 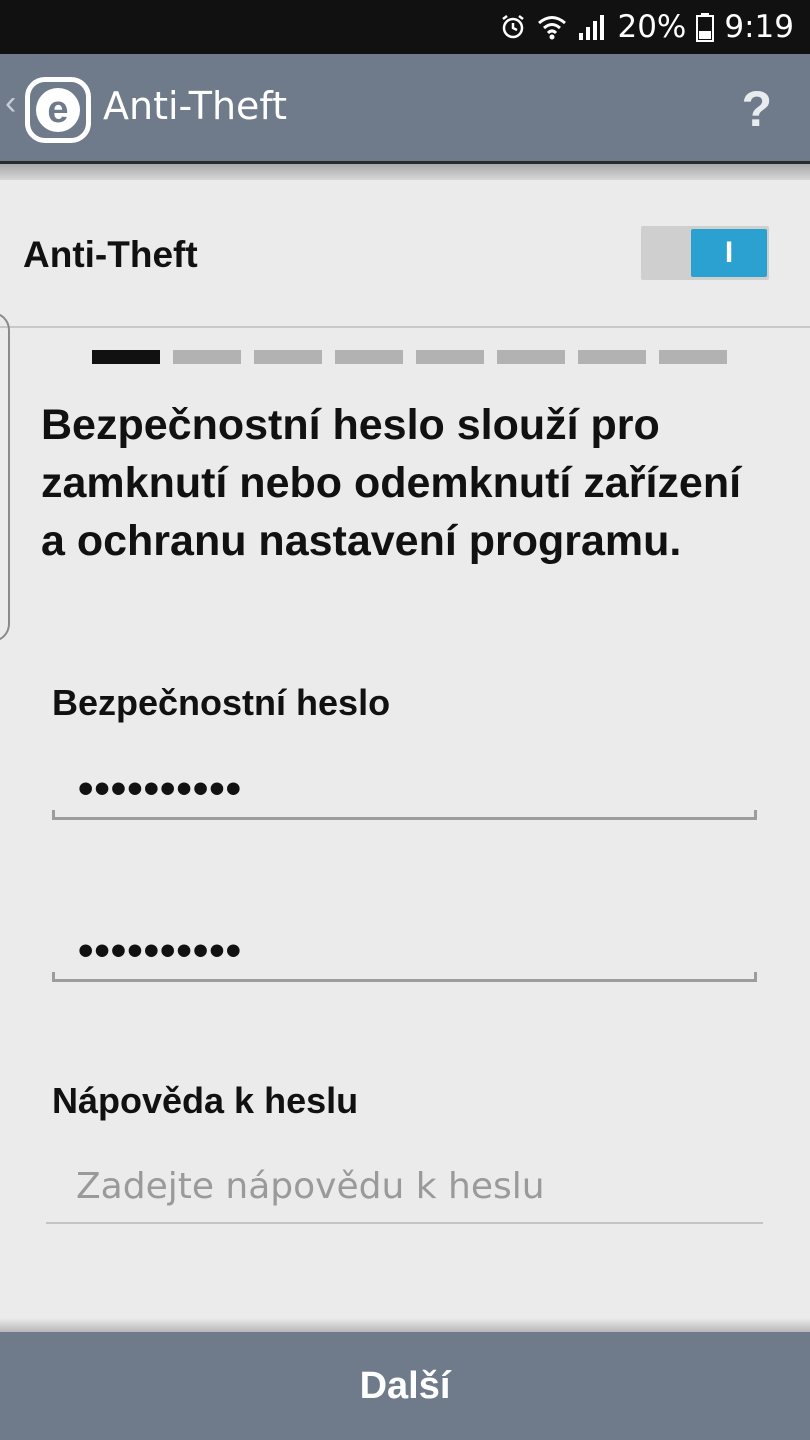 I want to click on password-field: ••••••••••, so click(x=404, y=789).